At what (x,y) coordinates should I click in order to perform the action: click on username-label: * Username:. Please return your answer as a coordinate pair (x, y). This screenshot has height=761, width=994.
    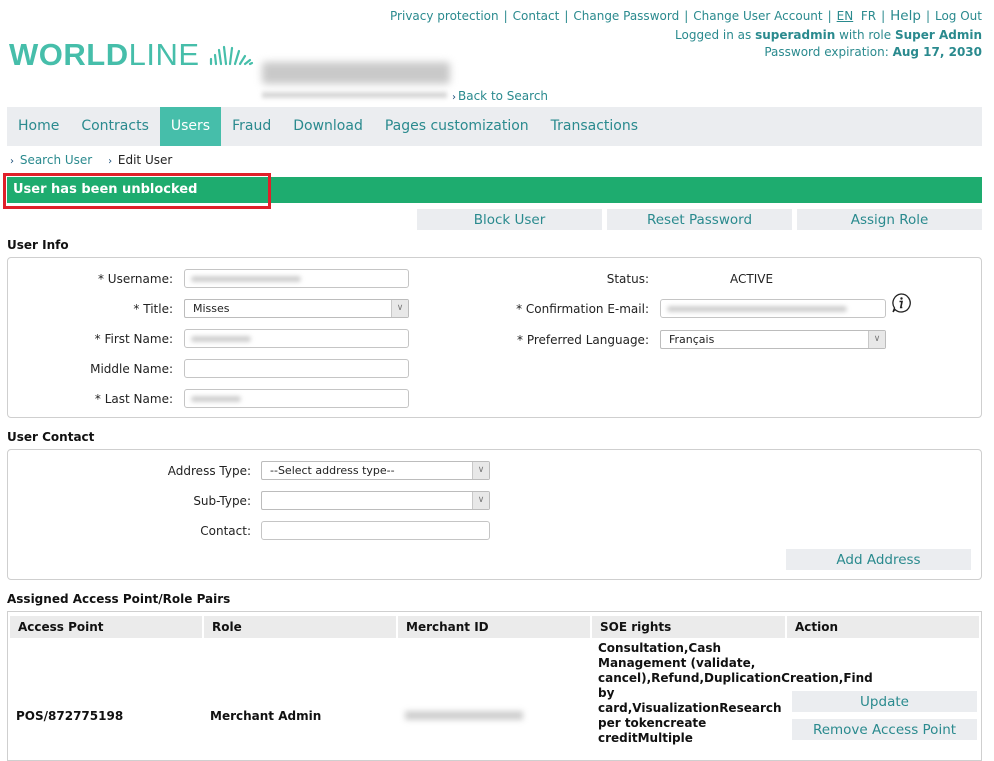
    Looking at the image, I should click on (135, 279).